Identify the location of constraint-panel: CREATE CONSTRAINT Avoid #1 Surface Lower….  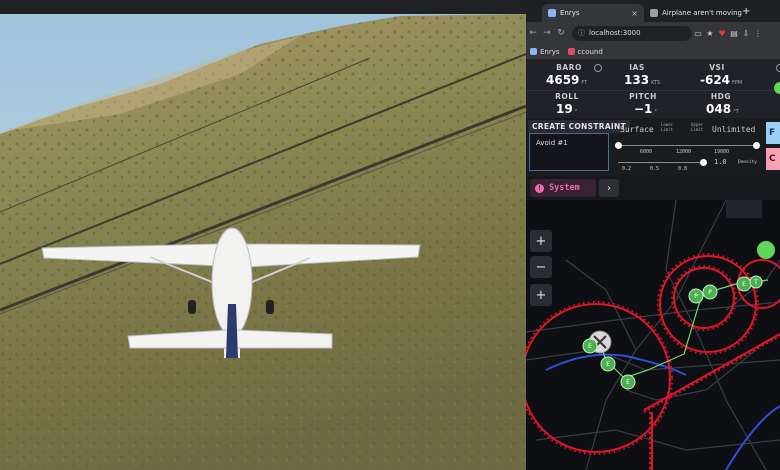
(653, 147).